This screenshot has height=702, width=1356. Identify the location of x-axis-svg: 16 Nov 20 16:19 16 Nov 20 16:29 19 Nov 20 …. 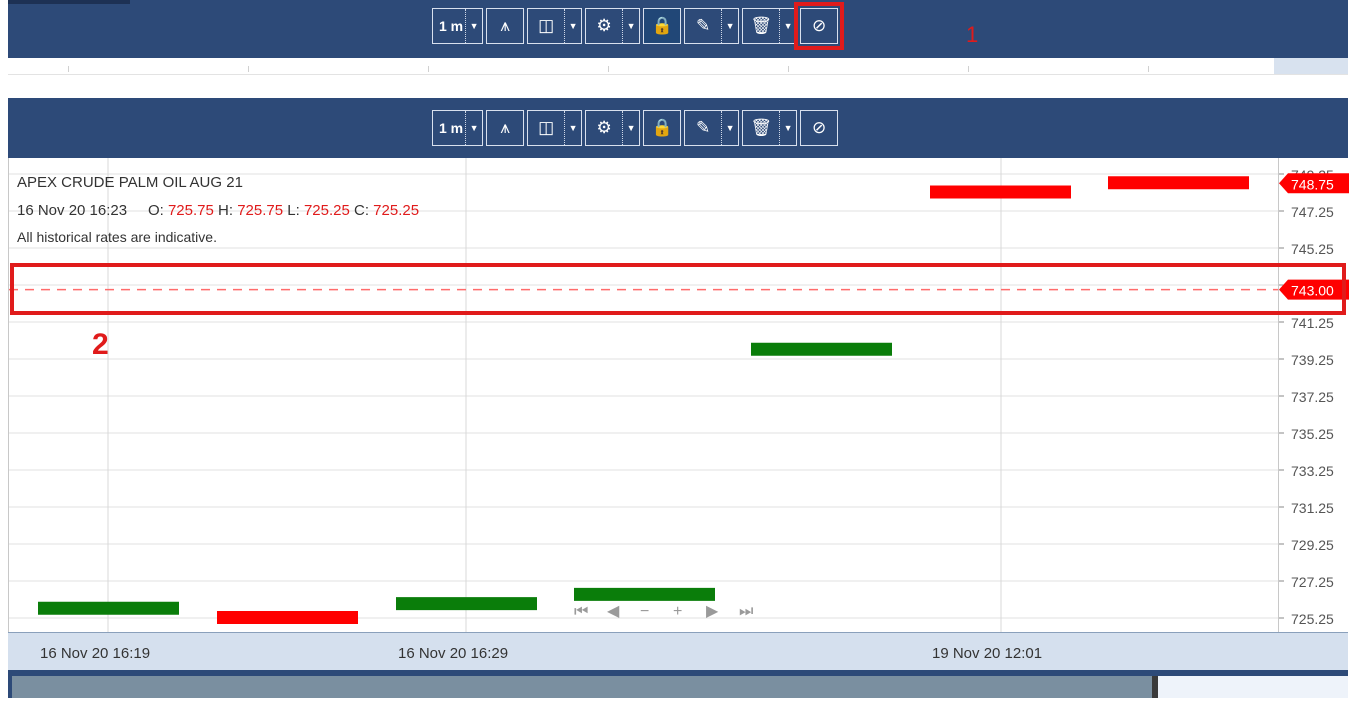
(541, 653).